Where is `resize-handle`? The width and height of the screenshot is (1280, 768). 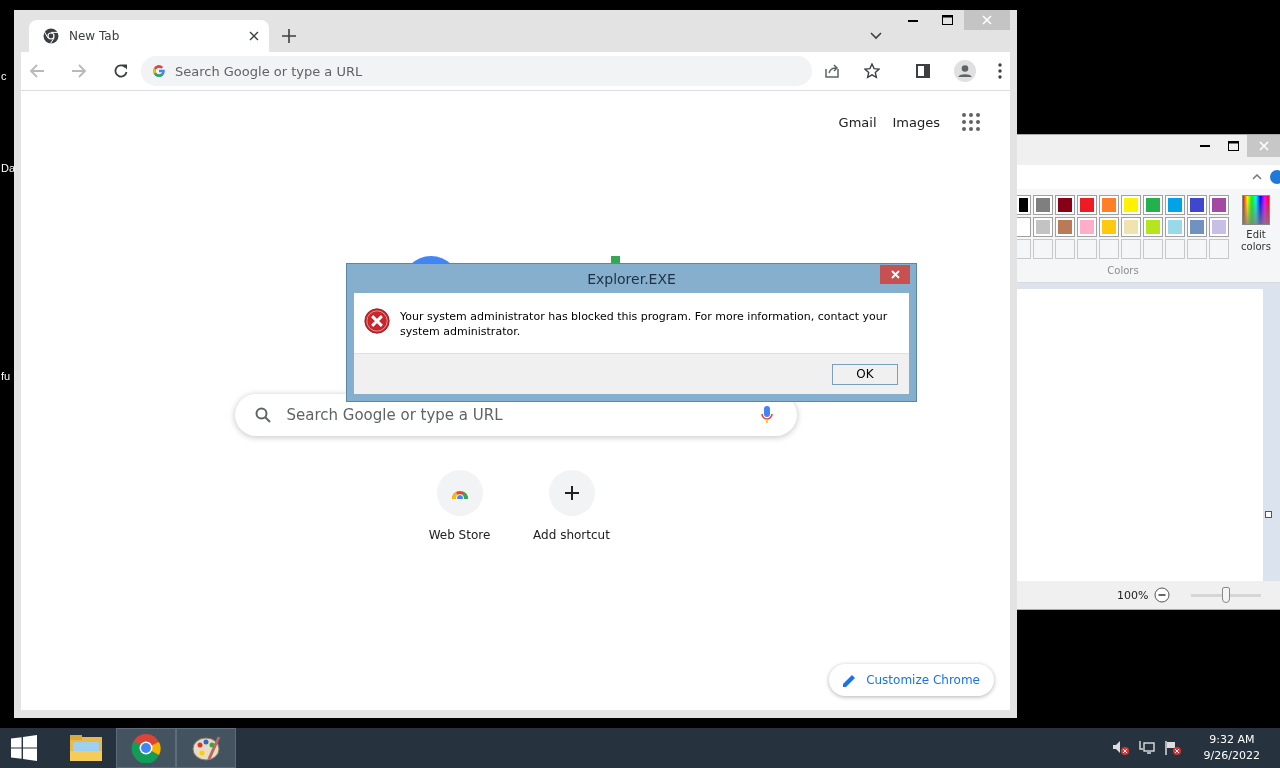 resize-handle is located at coordinates (1268, 514).